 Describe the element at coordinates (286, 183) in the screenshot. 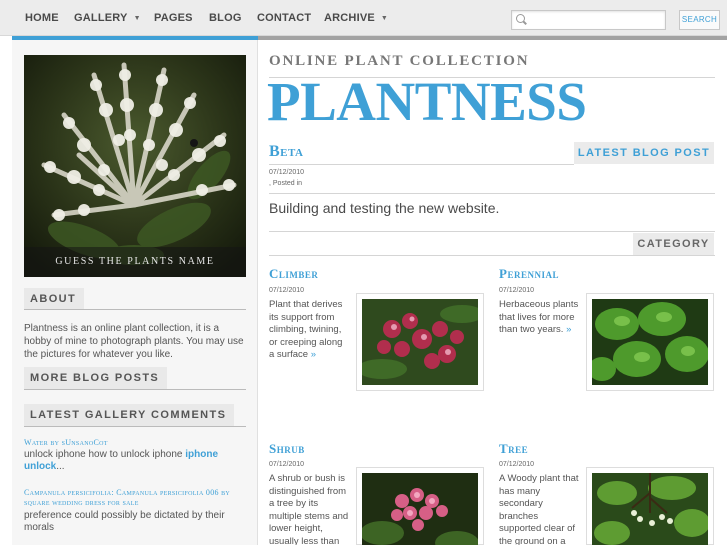

I see `post-meta: , Posted in` at that location.